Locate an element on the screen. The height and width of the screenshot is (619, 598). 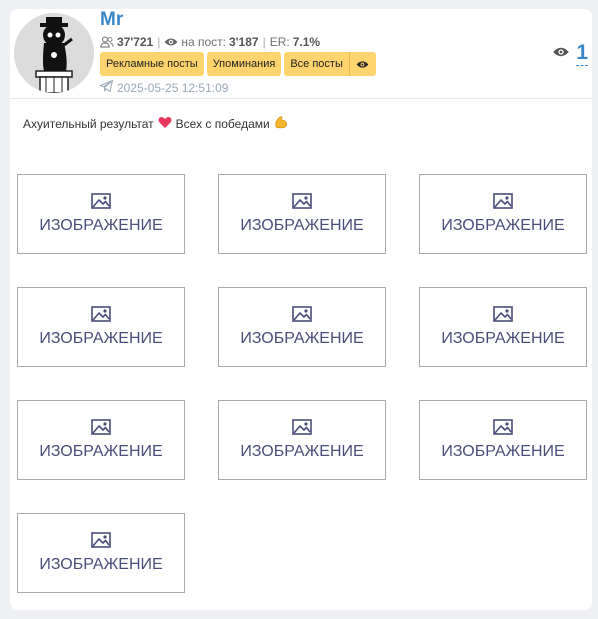
post-date: 2025-05-25 12:51:09 is located at coordinates (164, 87).